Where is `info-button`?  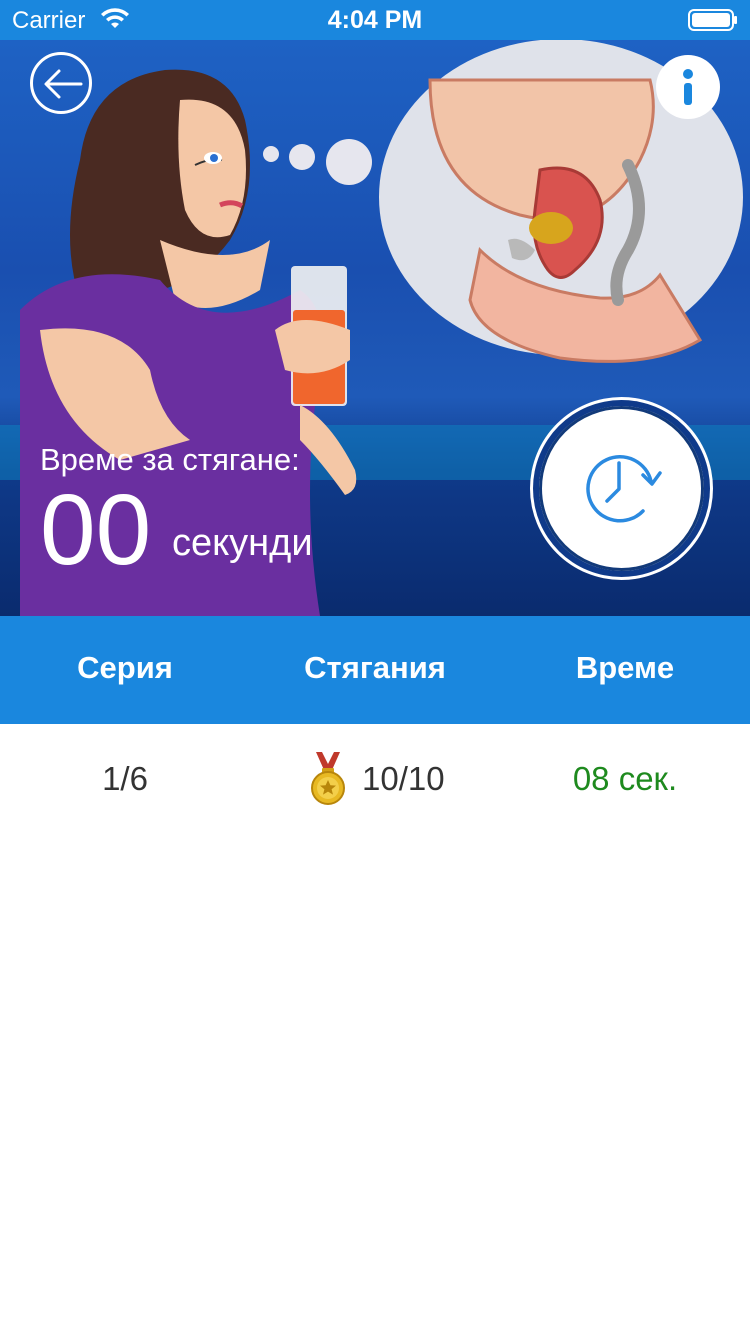 info-button is located at coordinates (688, 87).